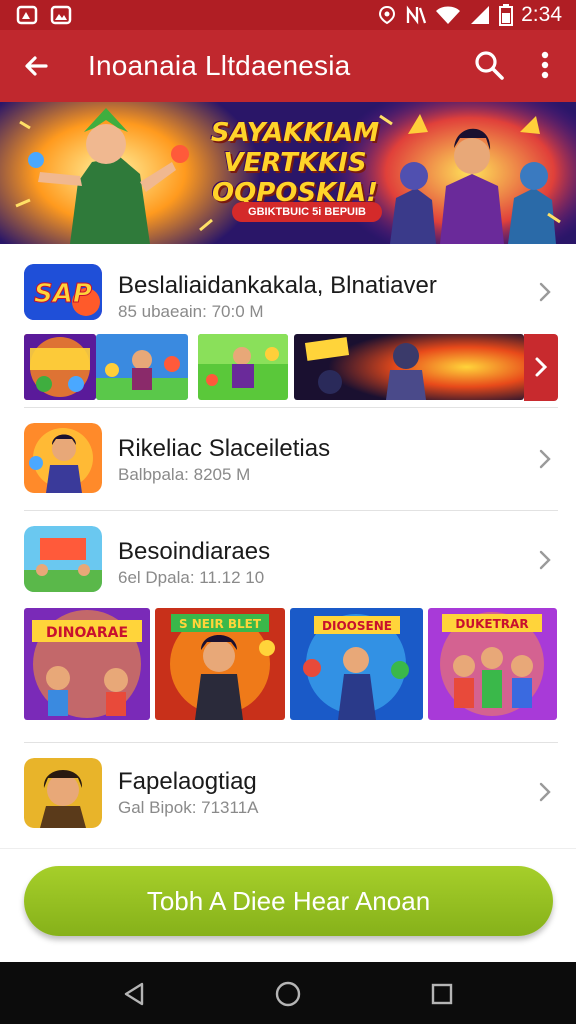  I want to click on next-screenshots-button, so click(541, 367).